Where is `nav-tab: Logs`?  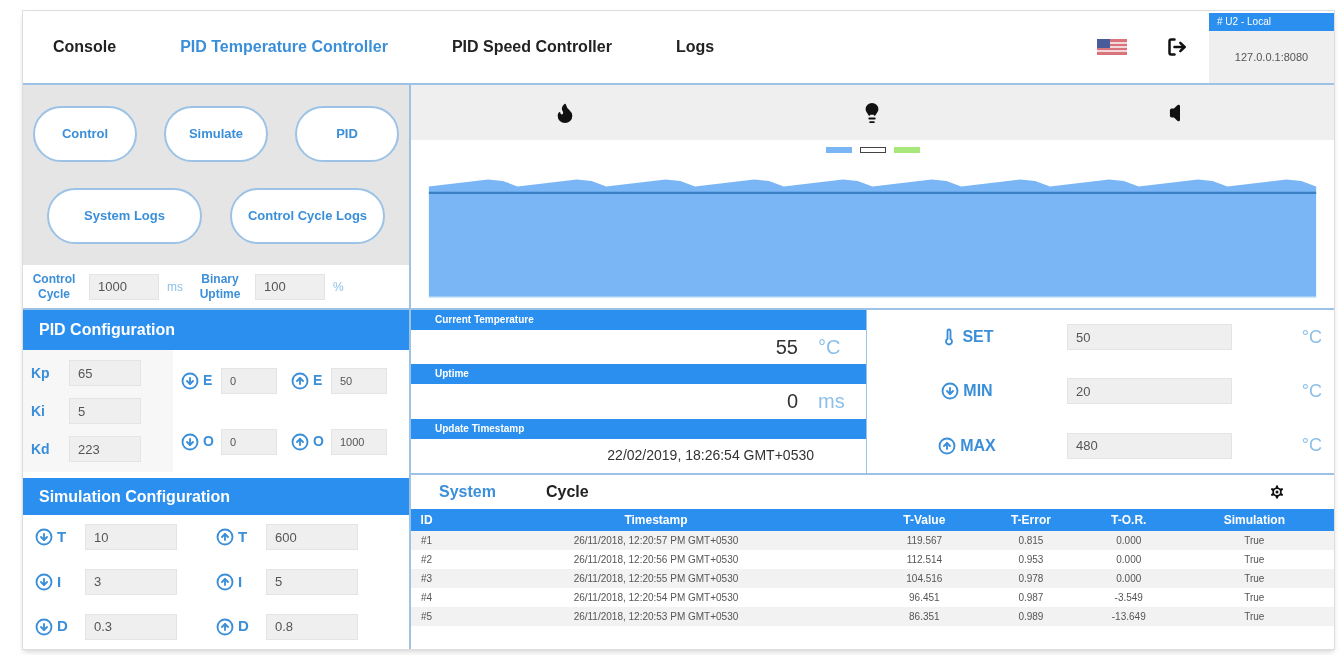
nav-tab: Logs is located at coordinates (695, 47).